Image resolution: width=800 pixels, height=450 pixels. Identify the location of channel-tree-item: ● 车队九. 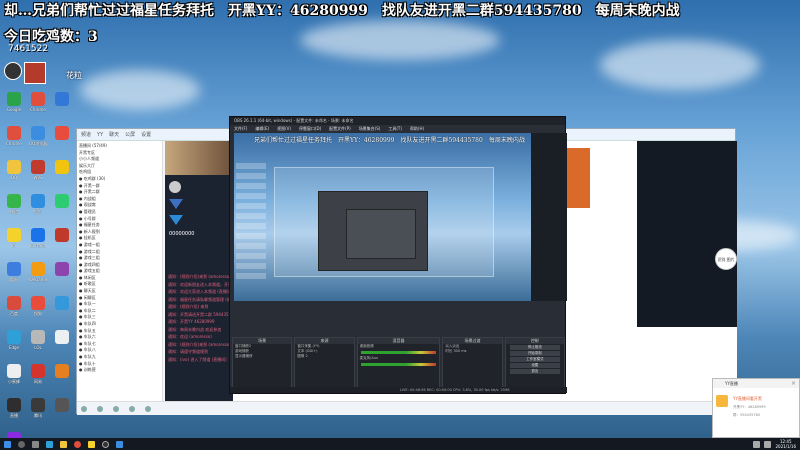
(119, 357).